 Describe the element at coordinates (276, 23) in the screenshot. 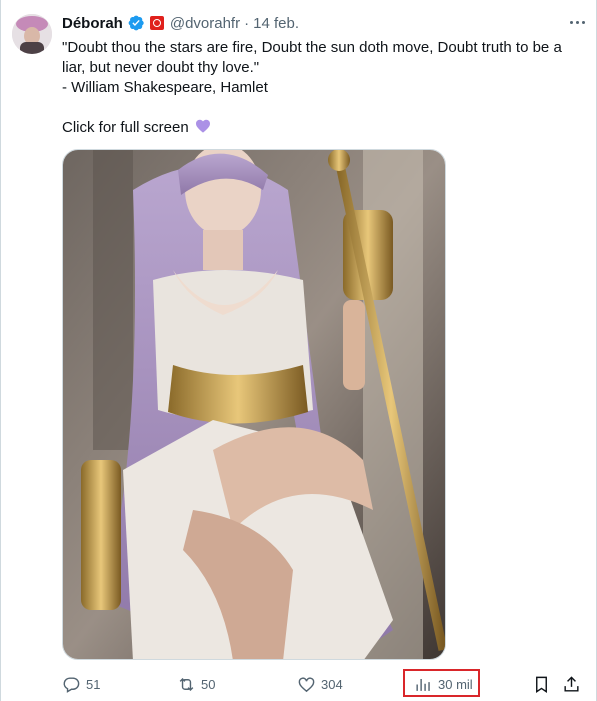

I see `tweet-date: 14 feb.` at that location.